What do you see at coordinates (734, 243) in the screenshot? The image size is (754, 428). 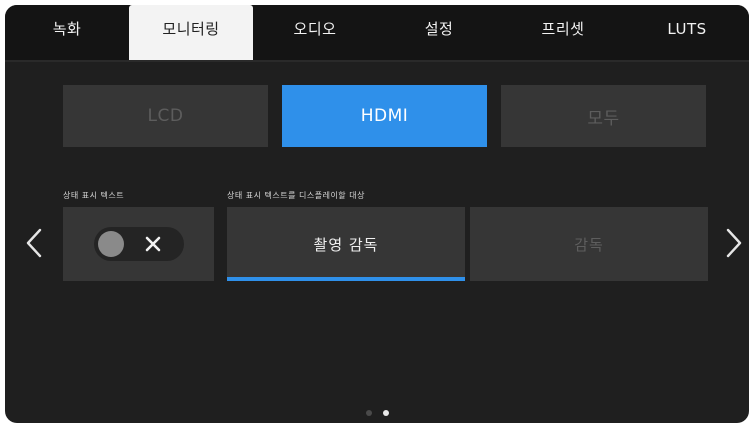 I see `chevron-right-icon` at bounding box center [734, 243].